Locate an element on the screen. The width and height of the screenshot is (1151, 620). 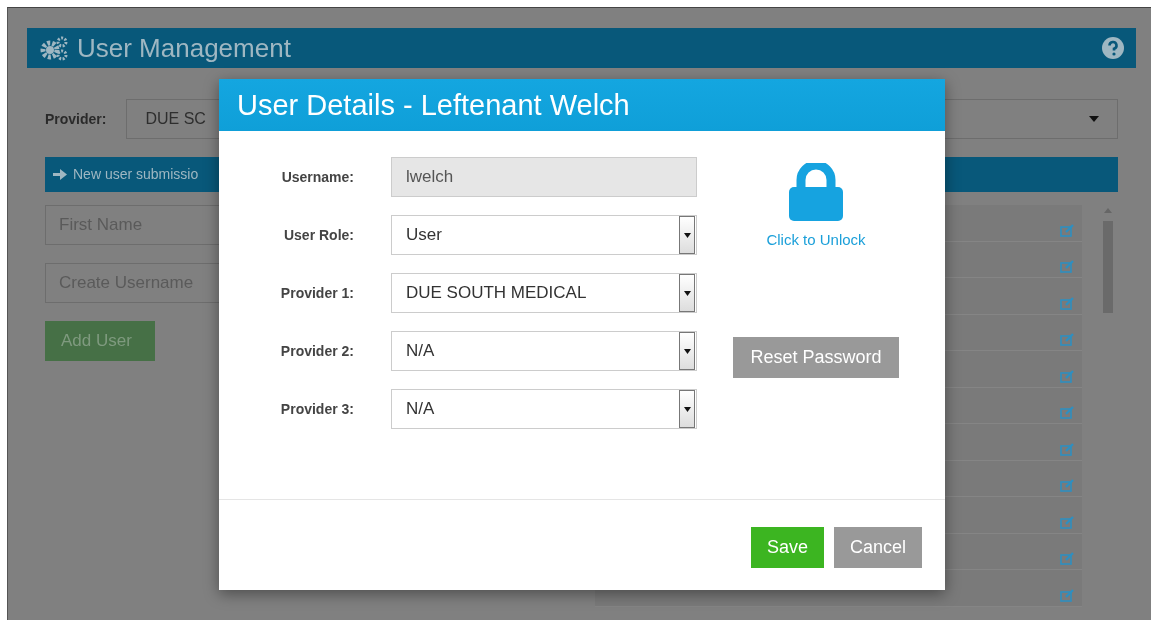
select-field: User is located at coordinates (544, 235).